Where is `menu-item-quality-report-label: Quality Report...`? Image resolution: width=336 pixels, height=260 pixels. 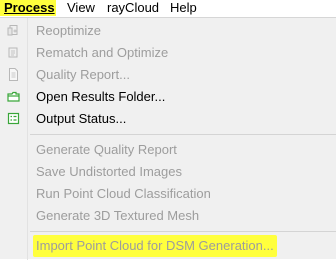 menu-item-quality-report-label: Quality Report... is located at coordinates (83, 74).